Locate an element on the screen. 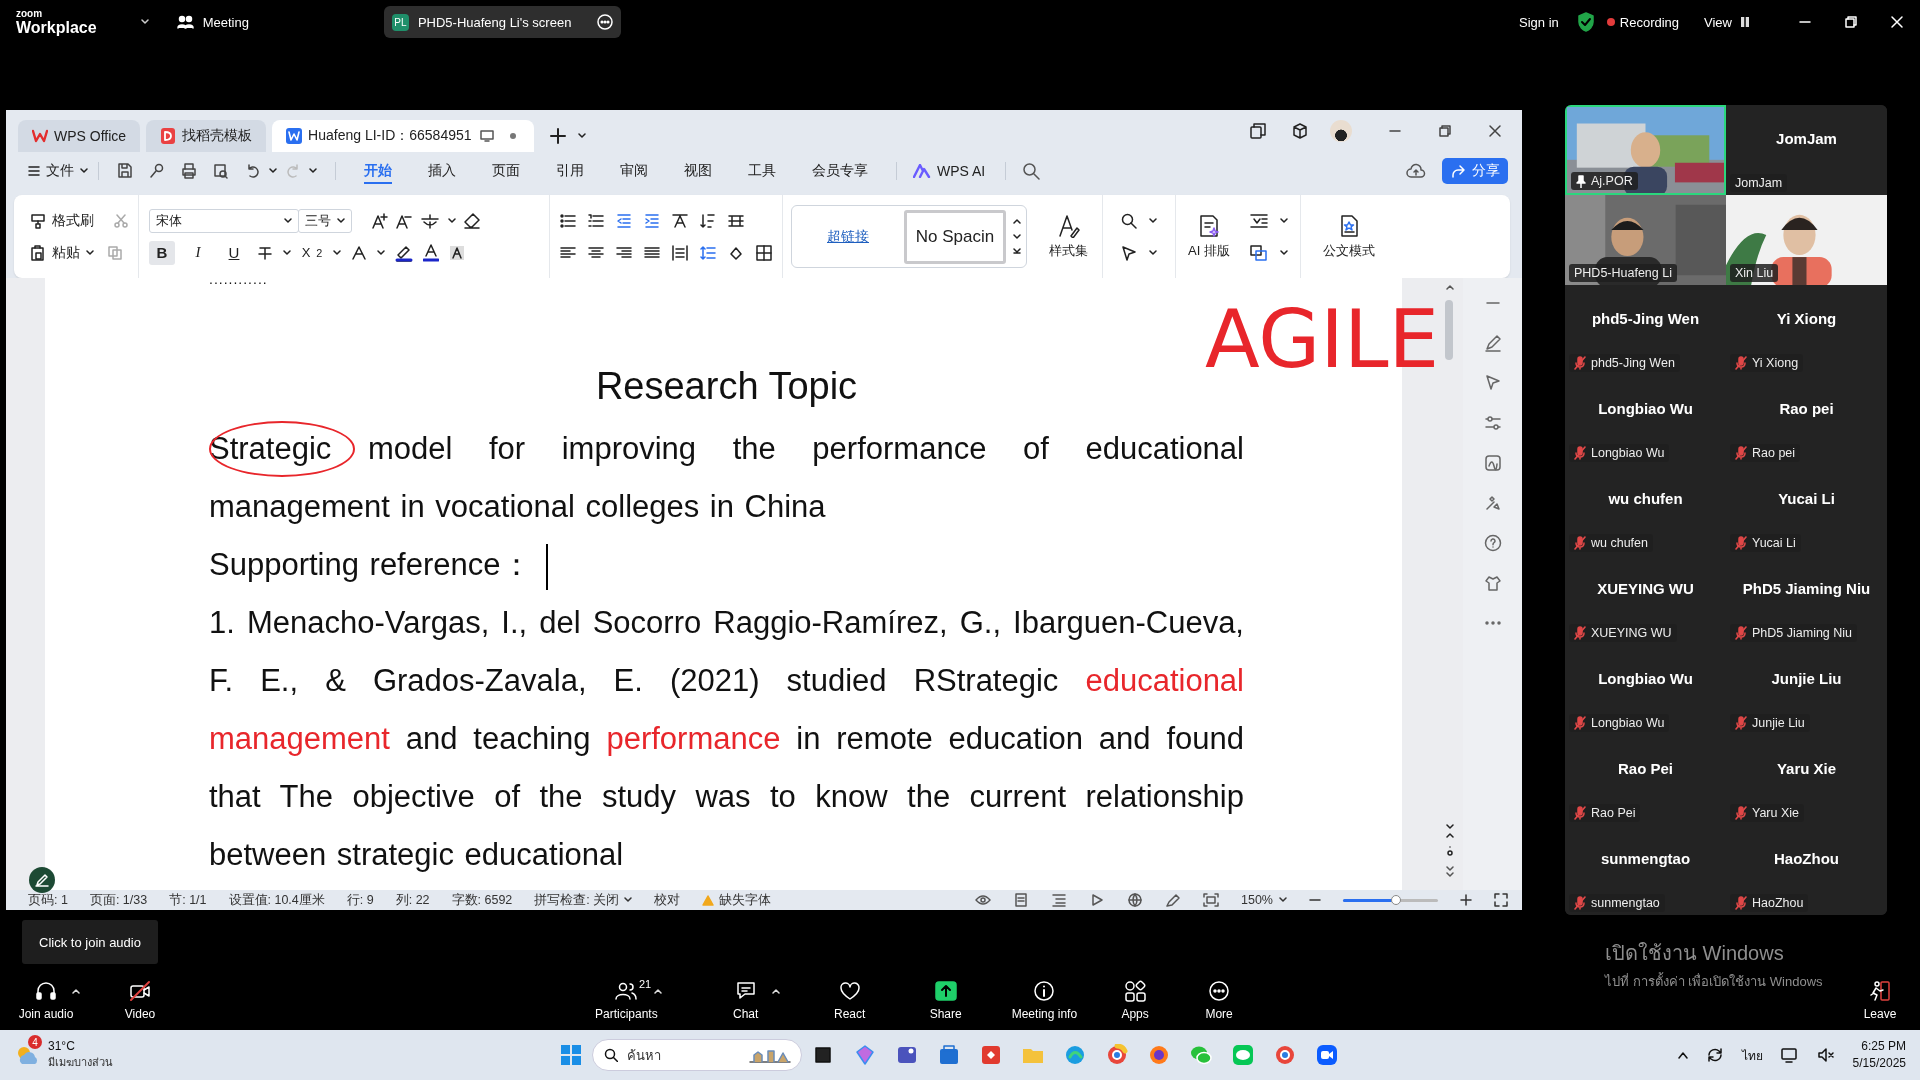  align-center-icon is located at coordinates (596, 252).